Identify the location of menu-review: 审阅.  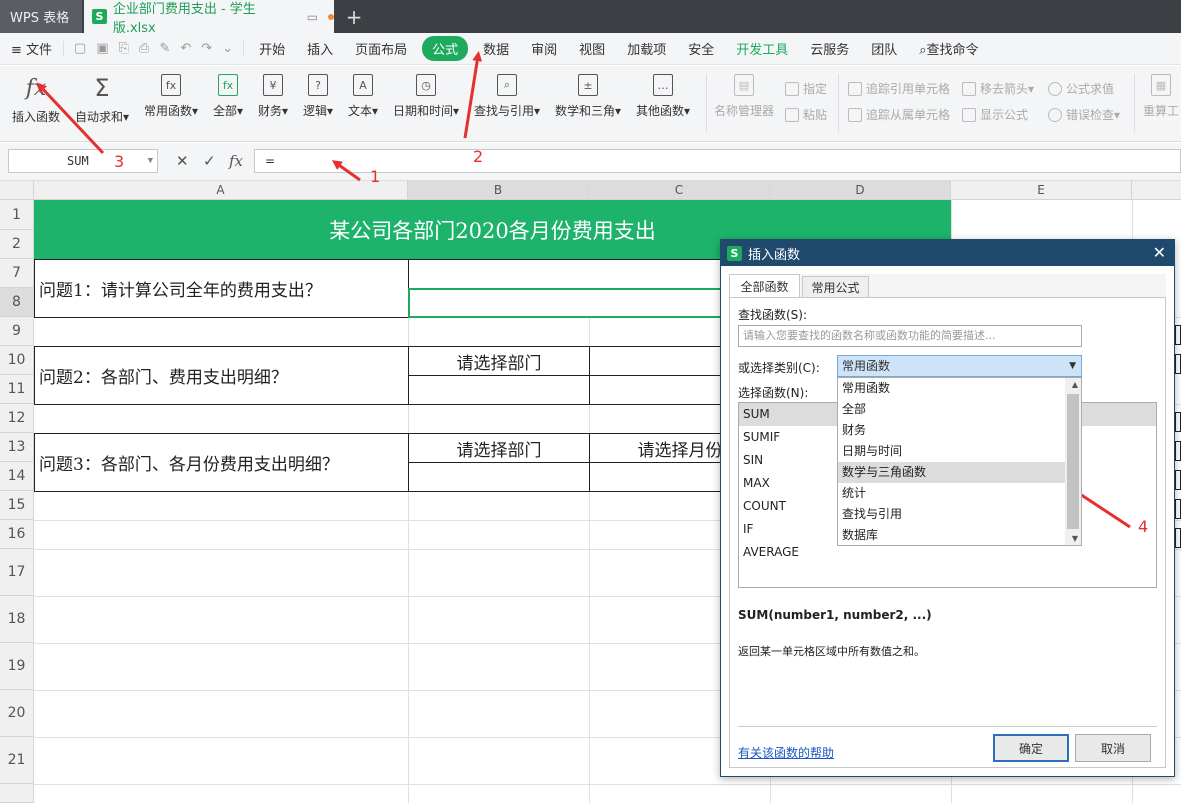
(544, 48).